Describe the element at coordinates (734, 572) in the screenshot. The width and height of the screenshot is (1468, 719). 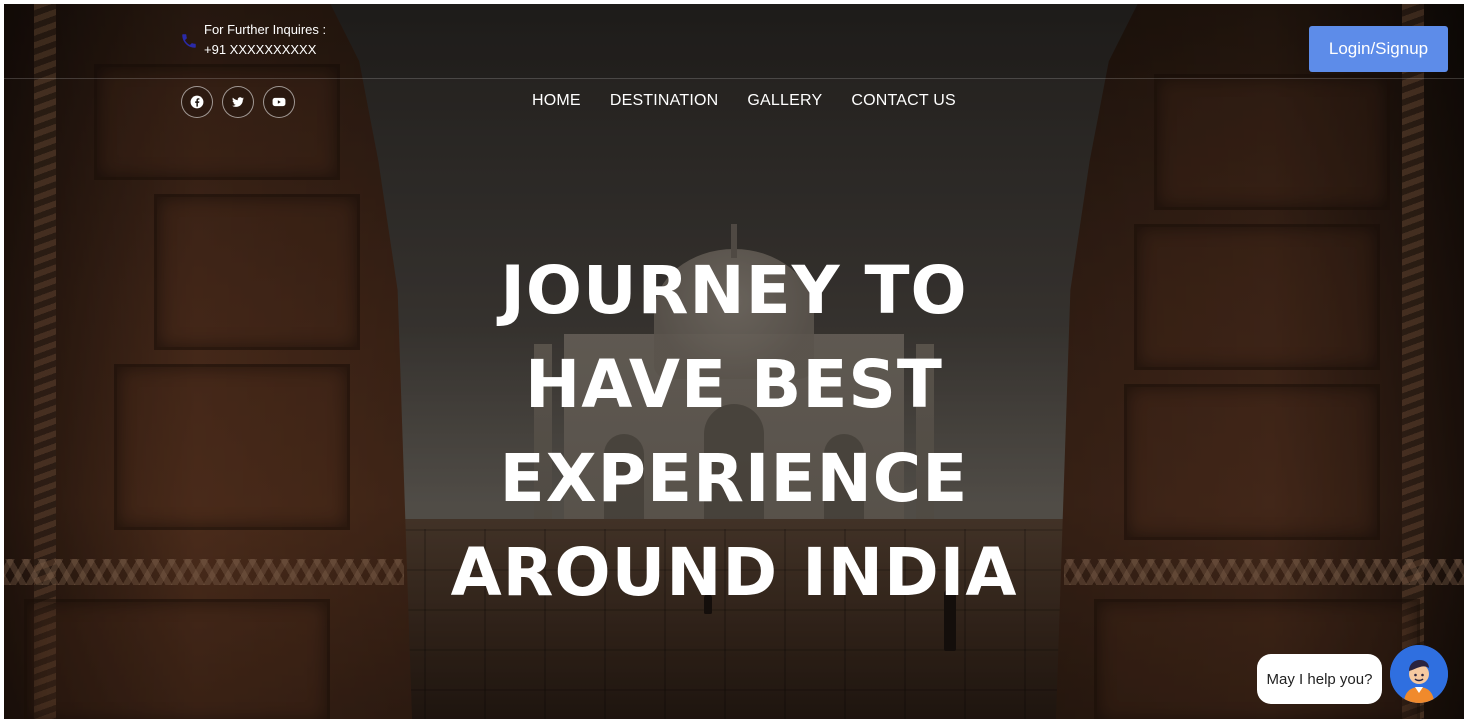
I see `hero-headline-line: AROUND INDIA` at that location.